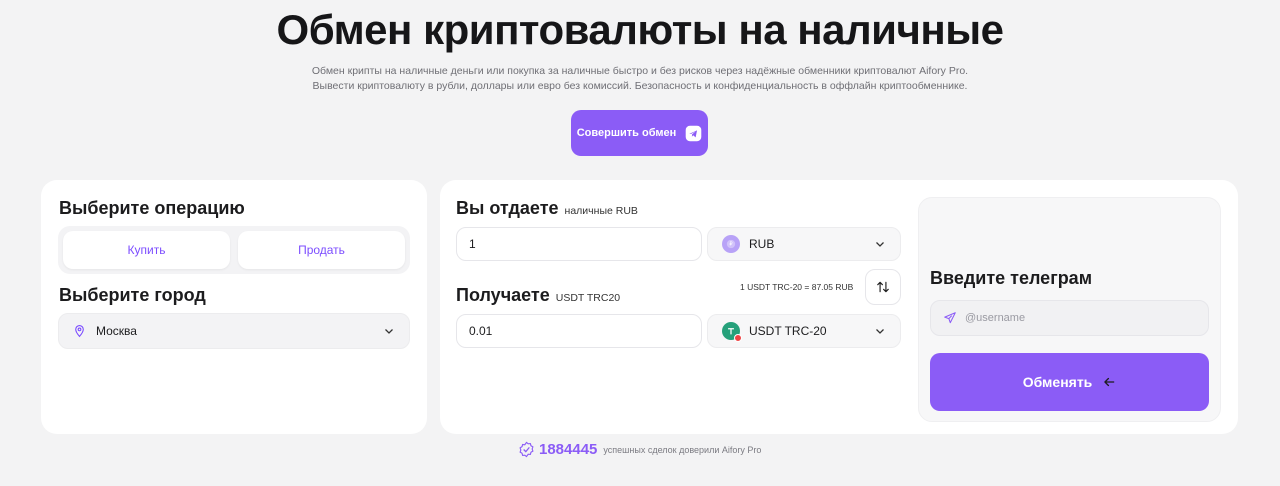 The image size is (1280, 486). I want to click on receive-heading-label: Получаете, so click(503, 295).